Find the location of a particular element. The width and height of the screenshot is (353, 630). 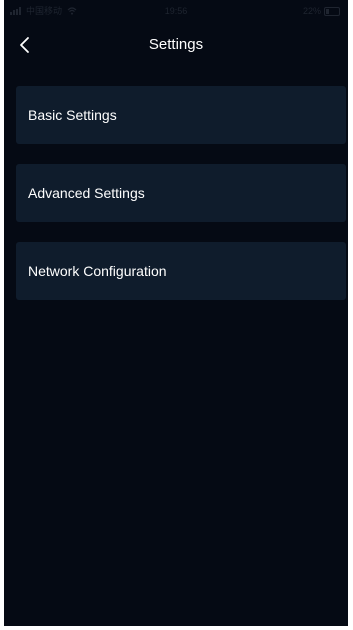

chevron-left-icon is located at coordinates (24, 45).